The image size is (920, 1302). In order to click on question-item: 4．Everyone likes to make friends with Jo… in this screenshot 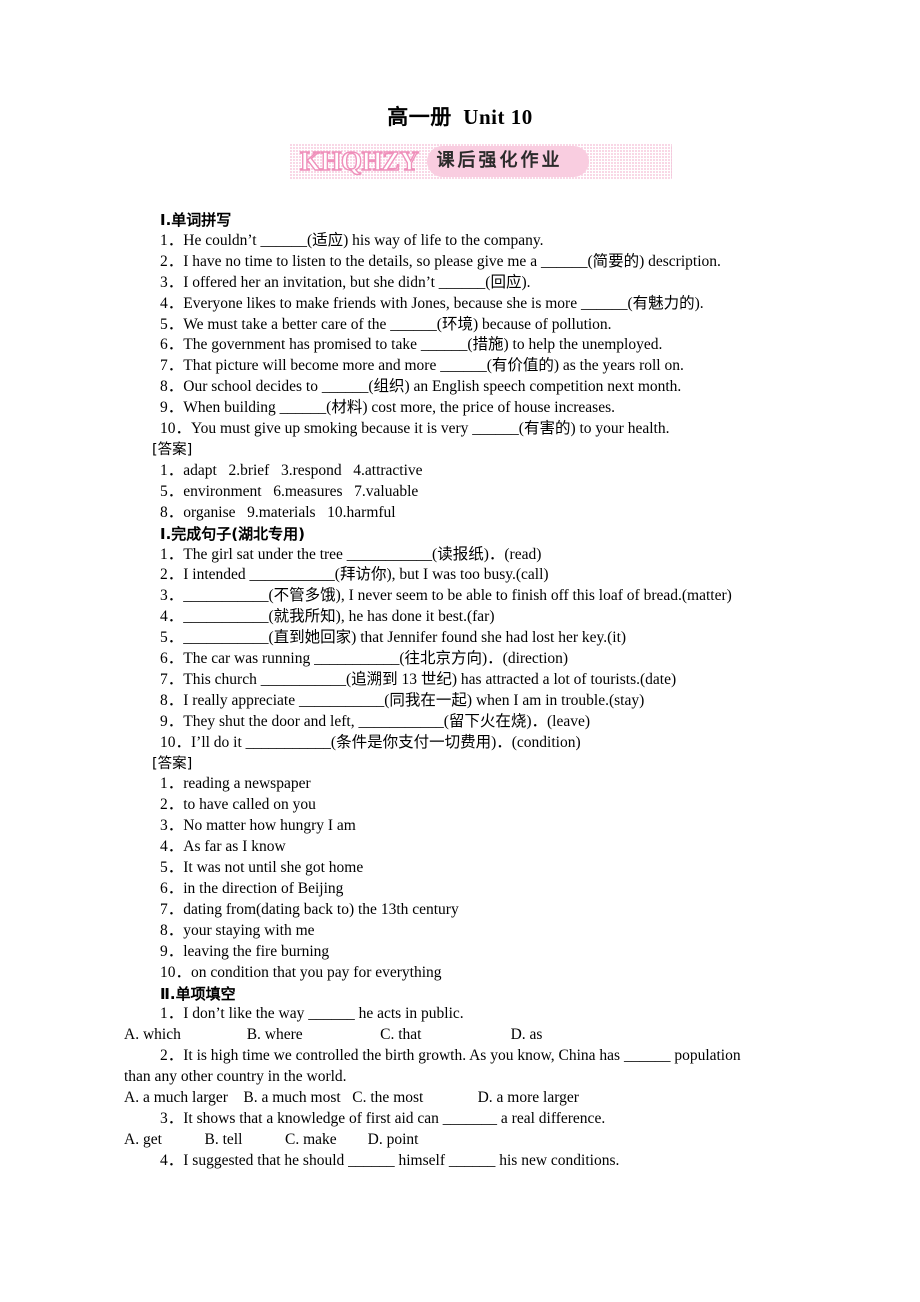, I will do `click(432, 303)`.